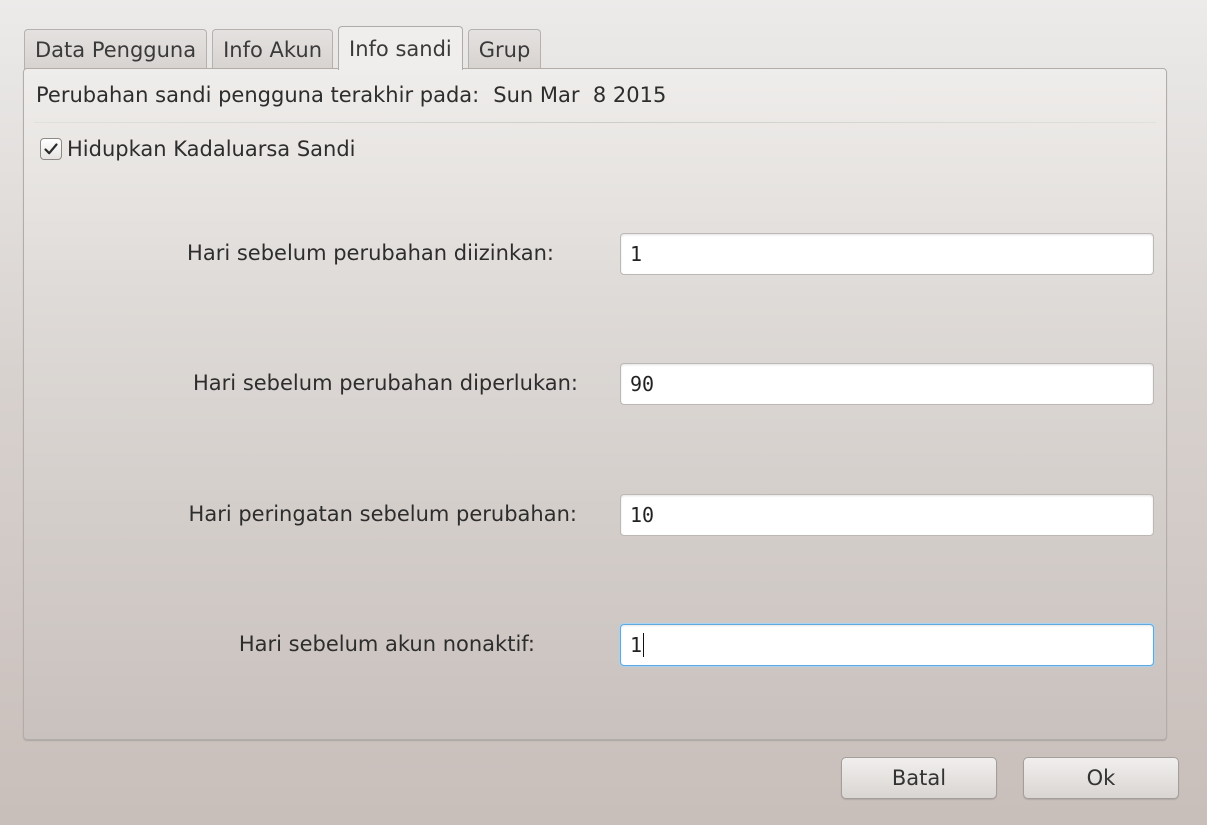 This screenshot has width=1207, height=825. What do you see at coordinates (400, 48) in the screenshot?
I see `tab-info-sandi: Info sandi` at bounding box center [400, 48].